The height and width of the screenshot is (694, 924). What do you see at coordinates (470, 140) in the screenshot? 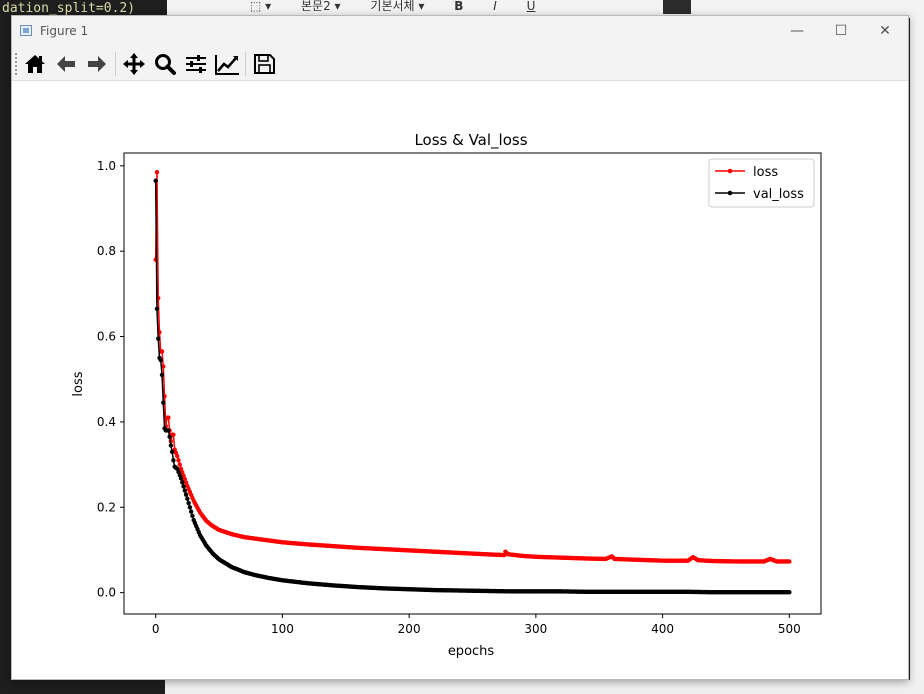
I see `chart-title: Loss & Val_loss` at bounding box center [470, 140].